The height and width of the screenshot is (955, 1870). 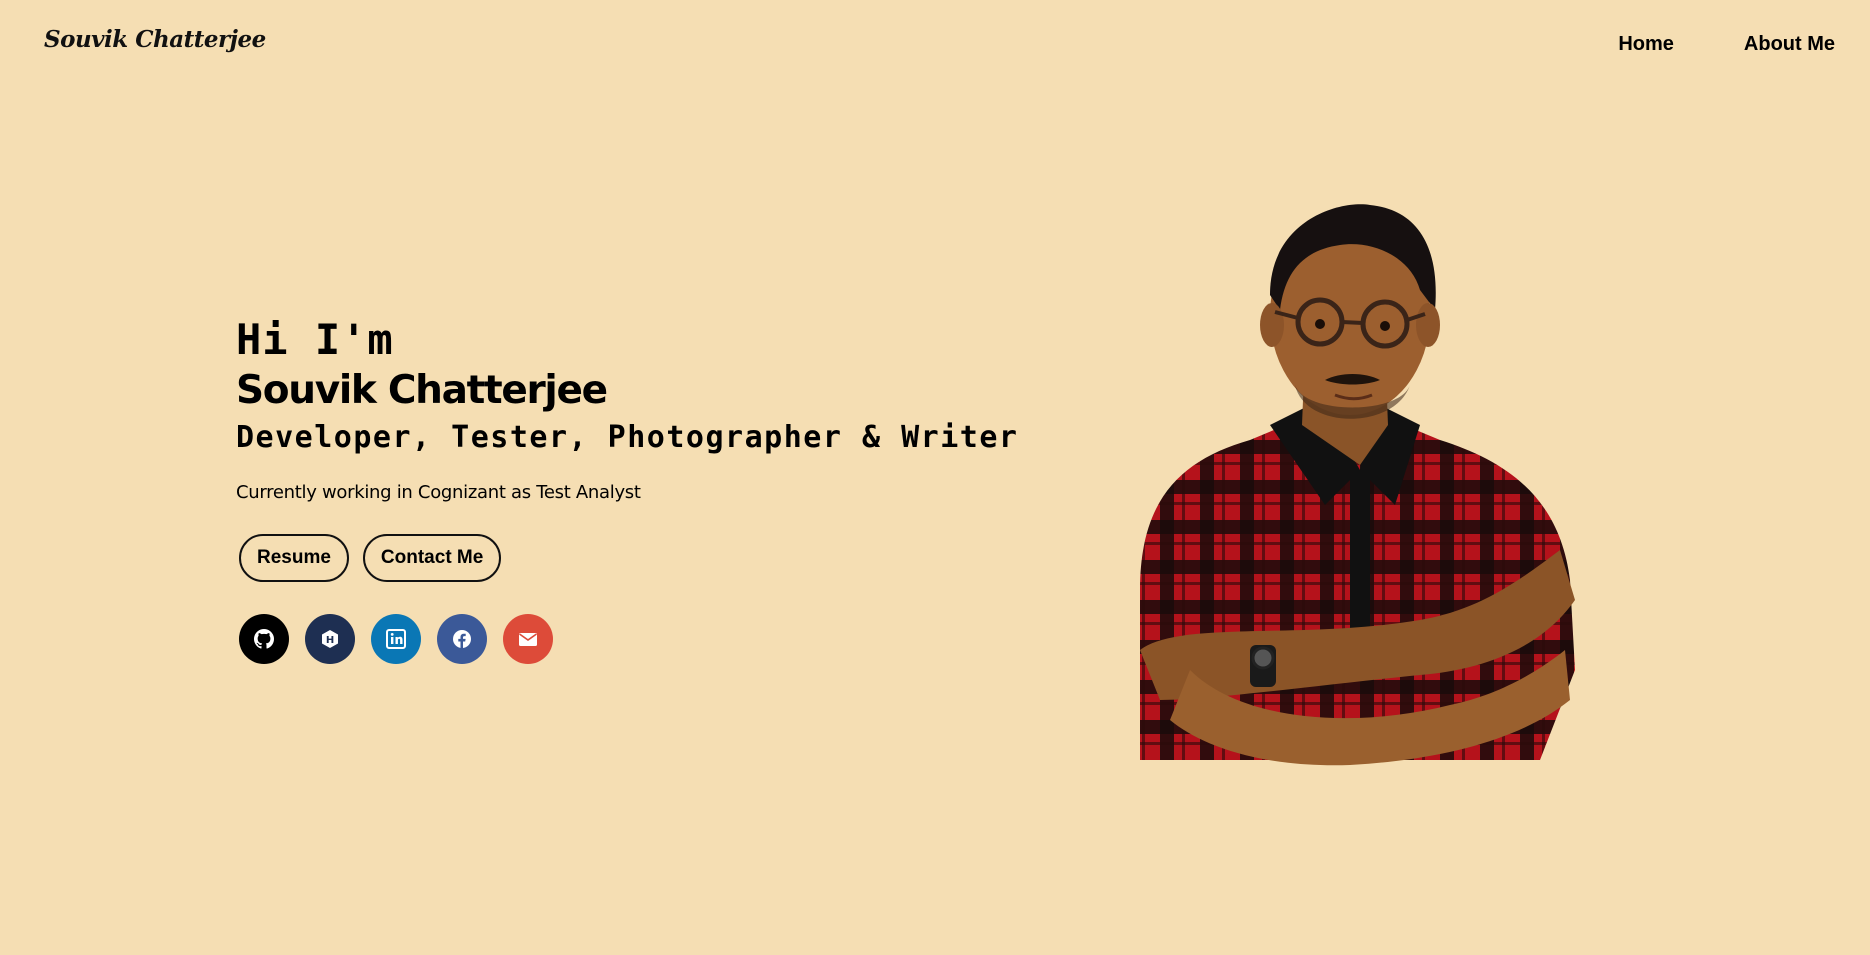 I want to click on linkedin-icon, so click(x=396, y=639).